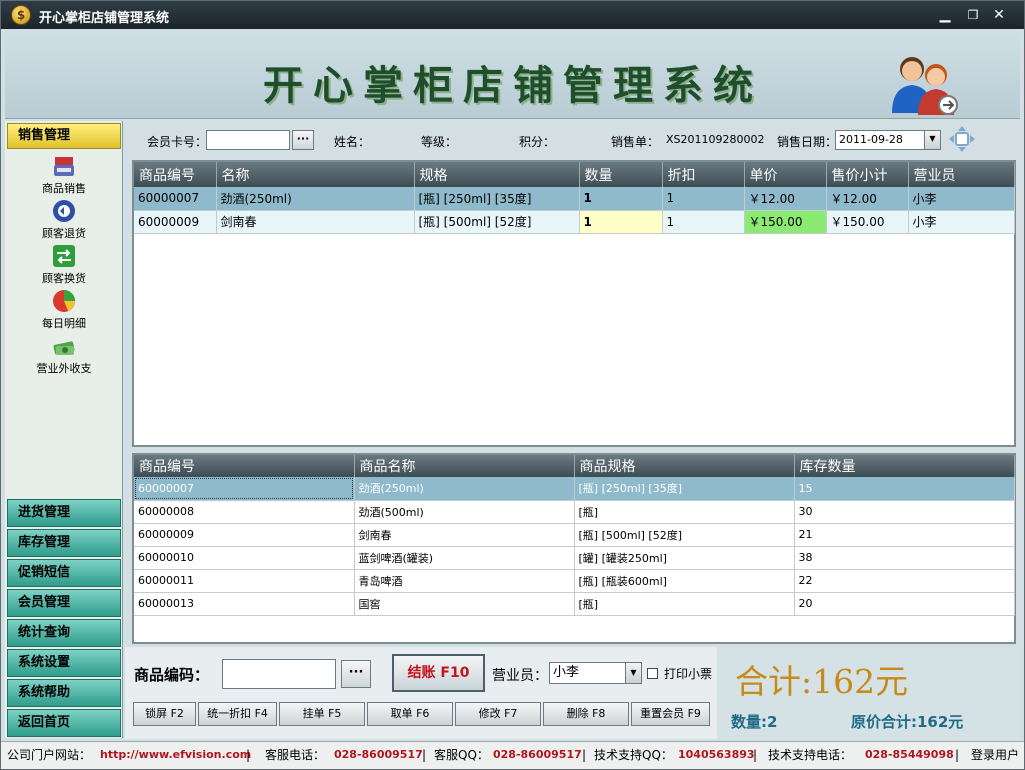  I want to click on table-row: 60000011 青岛啤酒 [瓶] [瓶装600ml] 22, so click(574, 581).